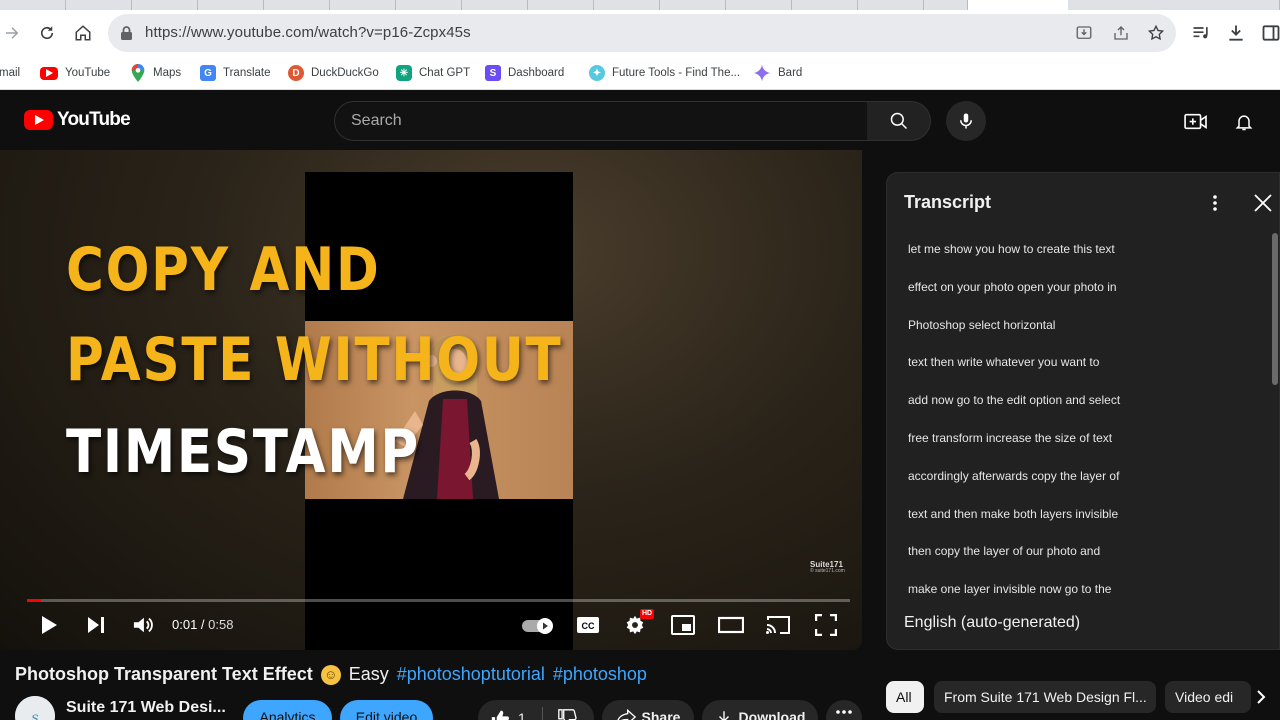  I want to click on transcript-line: Photoshop select horizontal, so click(1078, 336).